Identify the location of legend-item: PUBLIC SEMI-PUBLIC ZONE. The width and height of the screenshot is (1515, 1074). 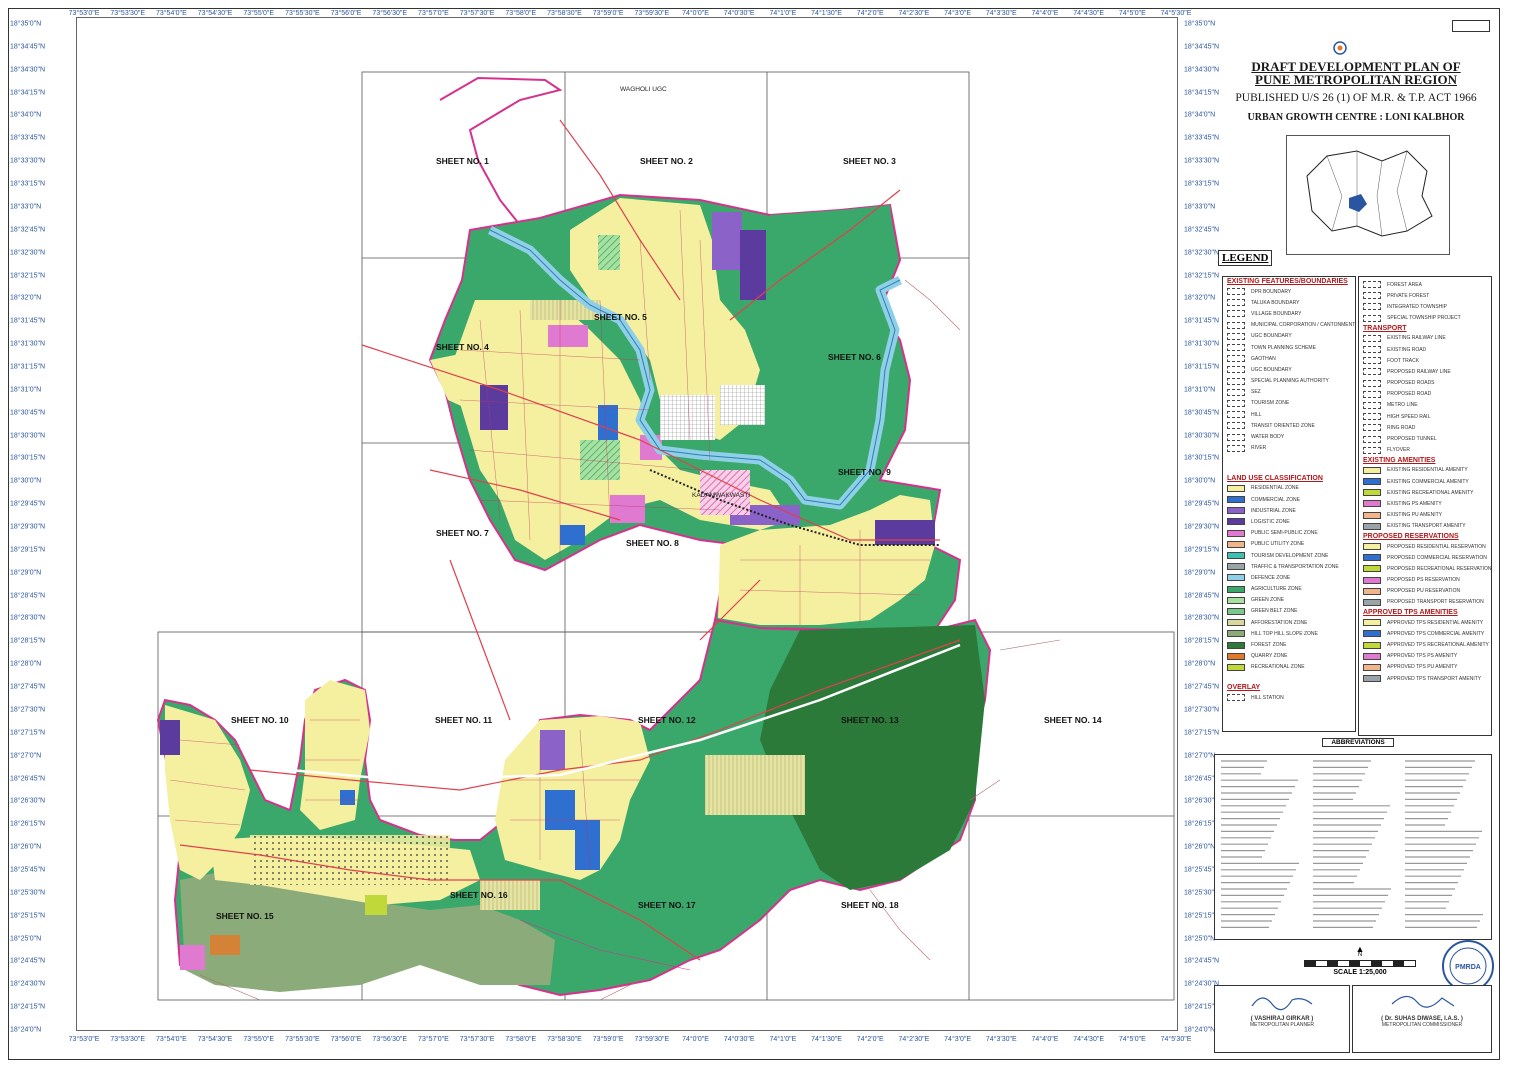
(1289, 533).